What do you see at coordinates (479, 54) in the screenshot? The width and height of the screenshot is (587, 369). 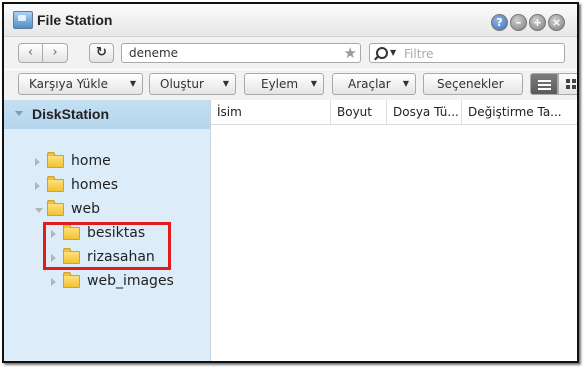 I see `filter-input` at bounding box center [479, 54].